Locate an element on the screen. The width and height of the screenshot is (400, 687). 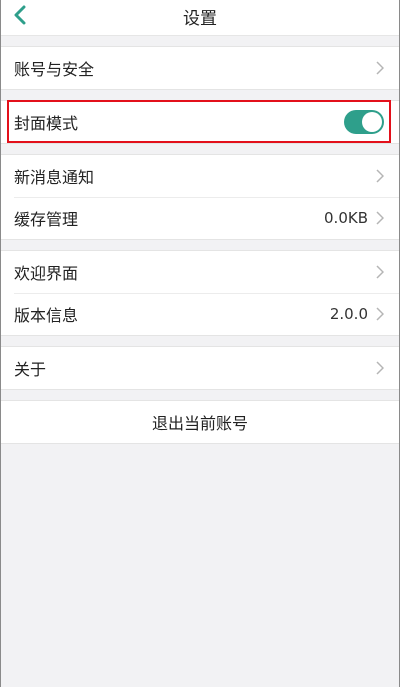
logout-button: 退出当前账号 is located at coordinates (200, 422).